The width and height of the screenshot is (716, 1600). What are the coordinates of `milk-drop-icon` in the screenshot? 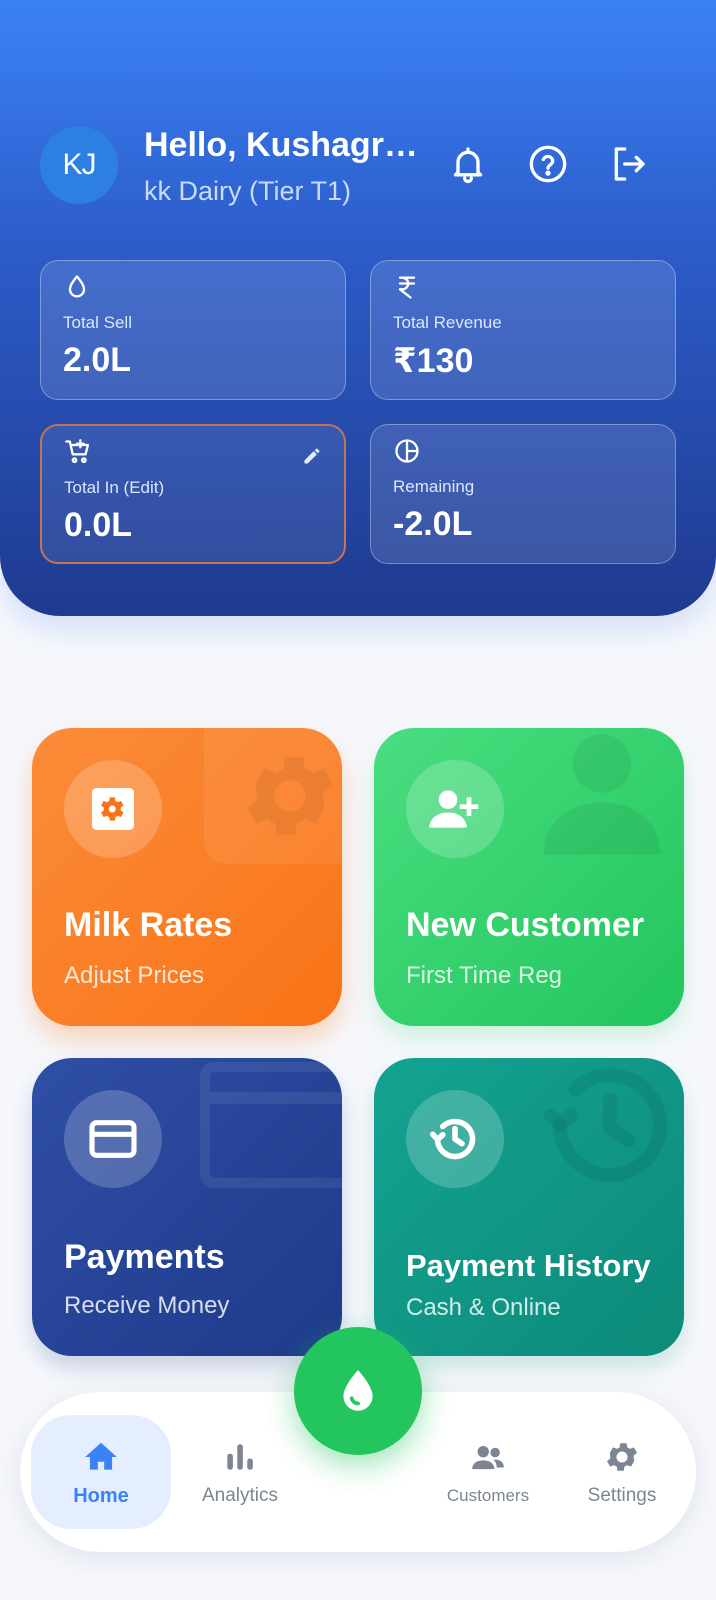 It's located at (358, 1390).